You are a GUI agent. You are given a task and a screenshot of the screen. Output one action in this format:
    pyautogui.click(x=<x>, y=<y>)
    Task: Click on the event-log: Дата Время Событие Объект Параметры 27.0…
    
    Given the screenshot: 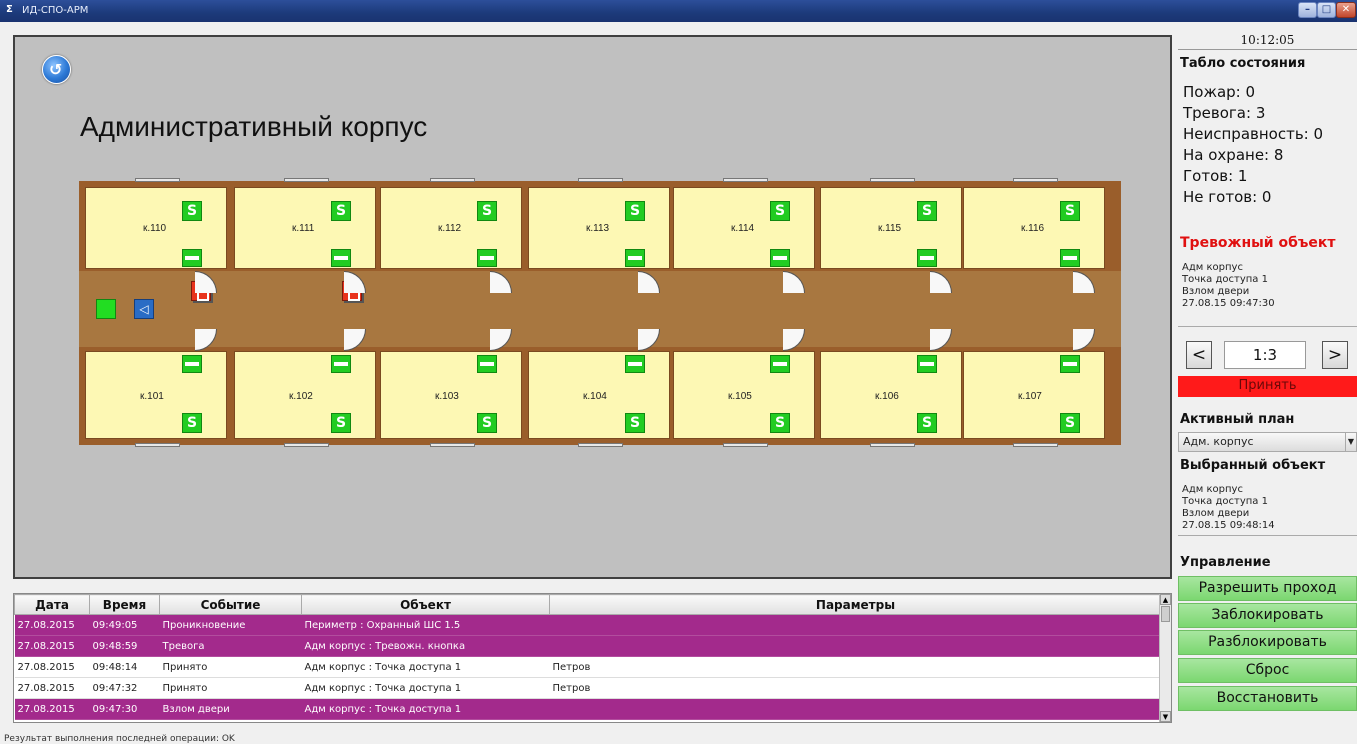 What is the action you would take?
    pyautogui.click(x=592, y=658)
    